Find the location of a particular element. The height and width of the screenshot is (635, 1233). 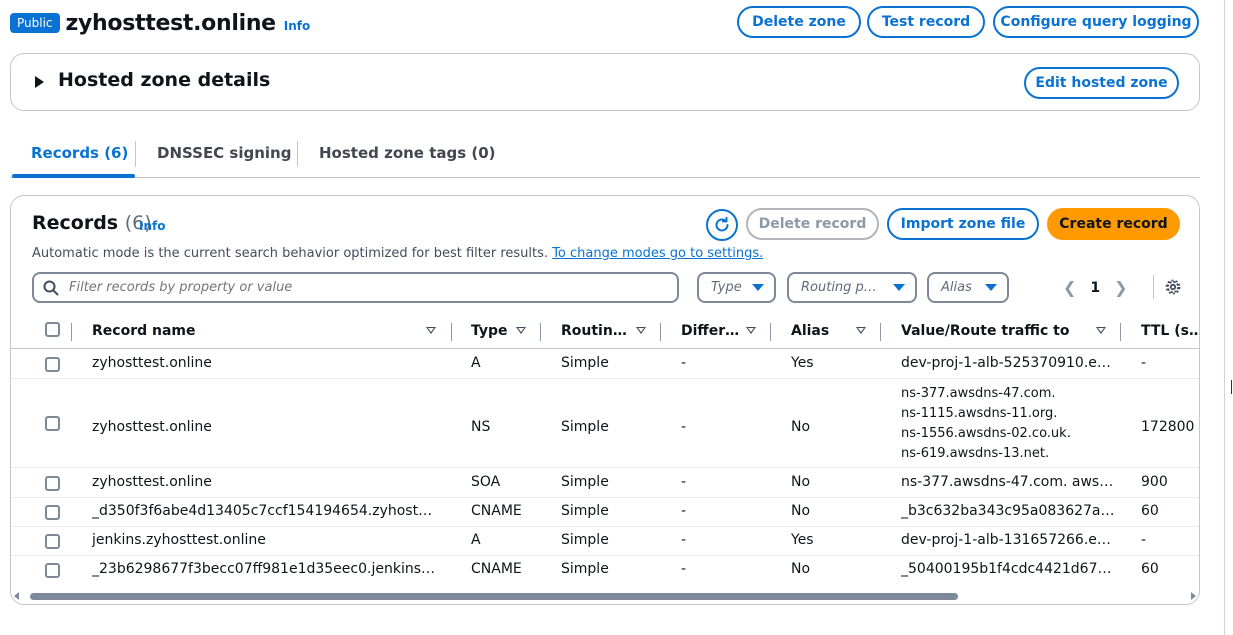

pager-divider is located at coordinates (1153, 287).